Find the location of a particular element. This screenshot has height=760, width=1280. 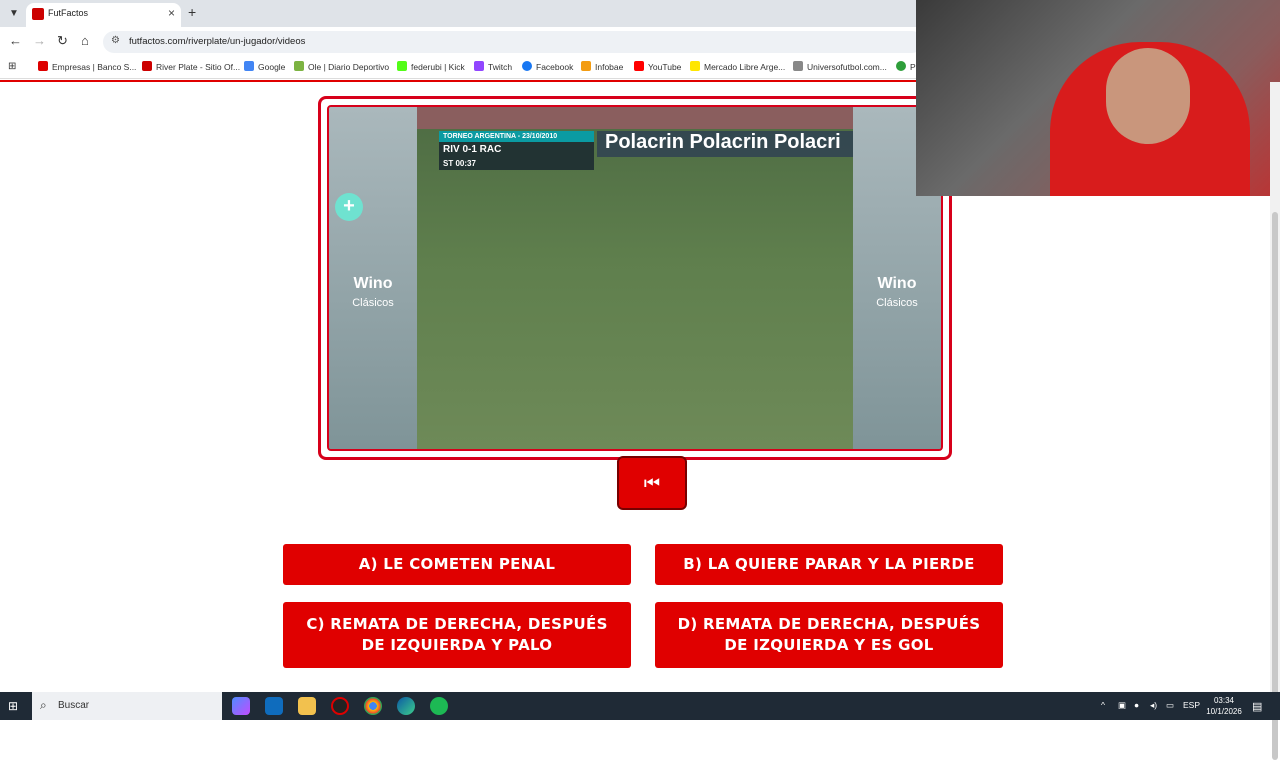

scoreboard-time: ST 00:37 is located at coordinates (516, 163).